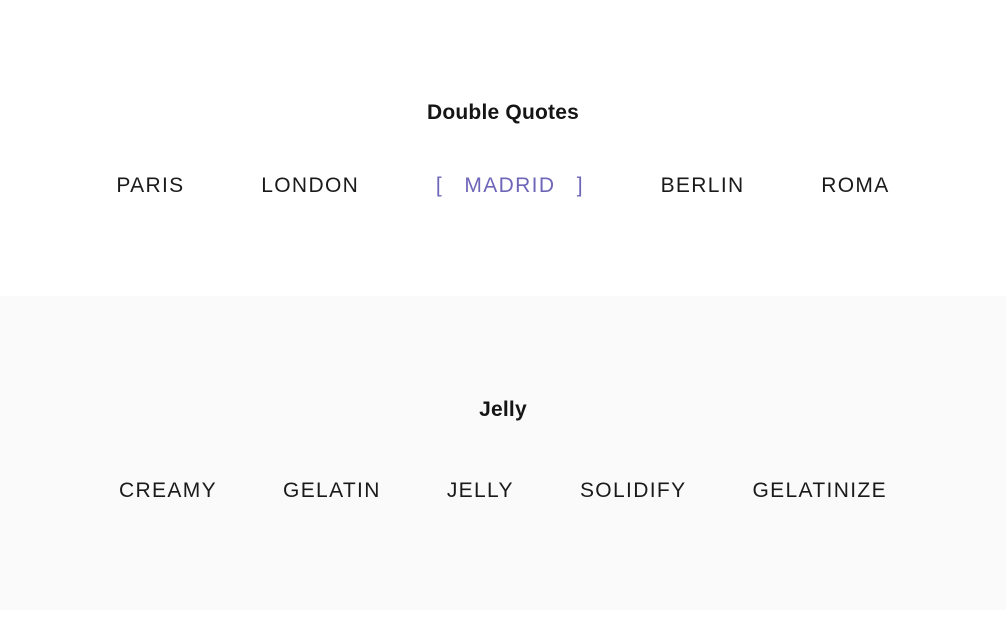 The height and width of the screenshot is (628, 1006). I want to click on word-item-marked: [ MADRID ], so click(510, 186).